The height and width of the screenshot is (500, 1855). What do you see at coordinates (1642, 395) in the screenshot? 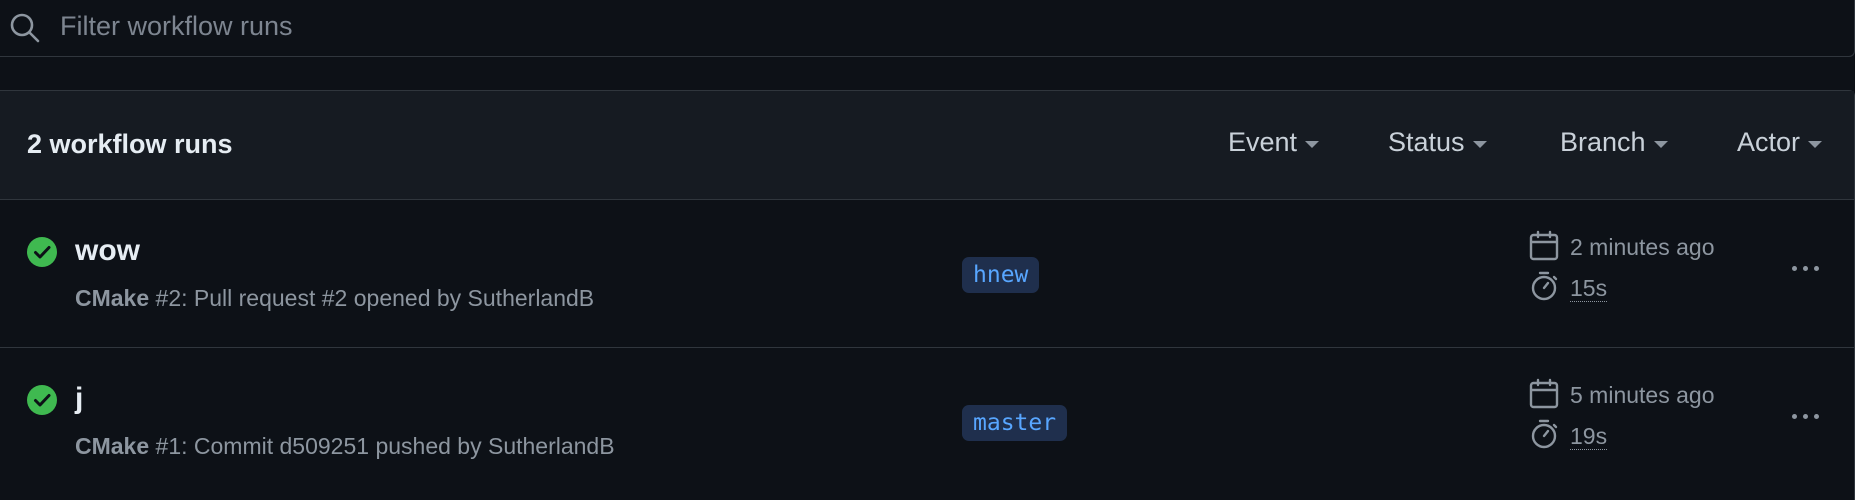
I see `run-timestamp: 5 minutes ago` at bounding box center [1642, 395].